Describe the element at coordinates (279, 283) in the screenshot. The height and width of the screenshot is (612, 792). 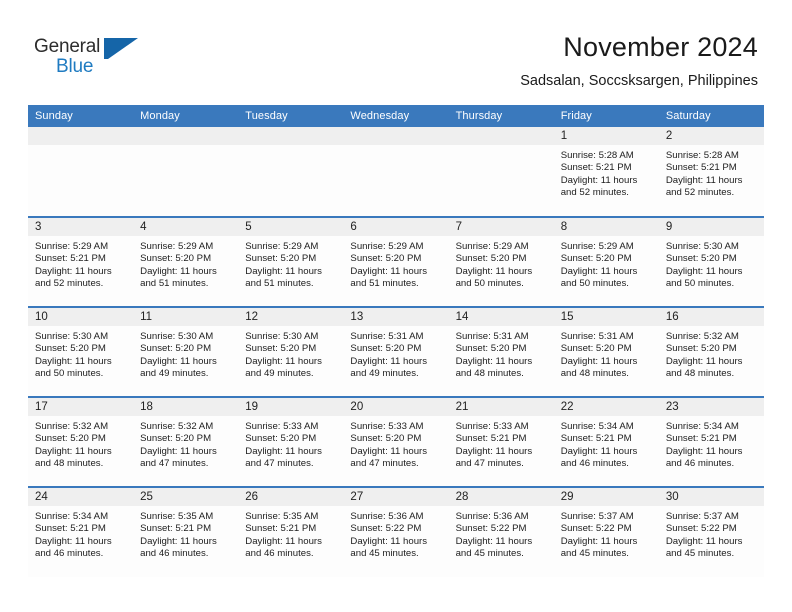
I see `daylight-text-line2: and 51 minutes.` at that location.